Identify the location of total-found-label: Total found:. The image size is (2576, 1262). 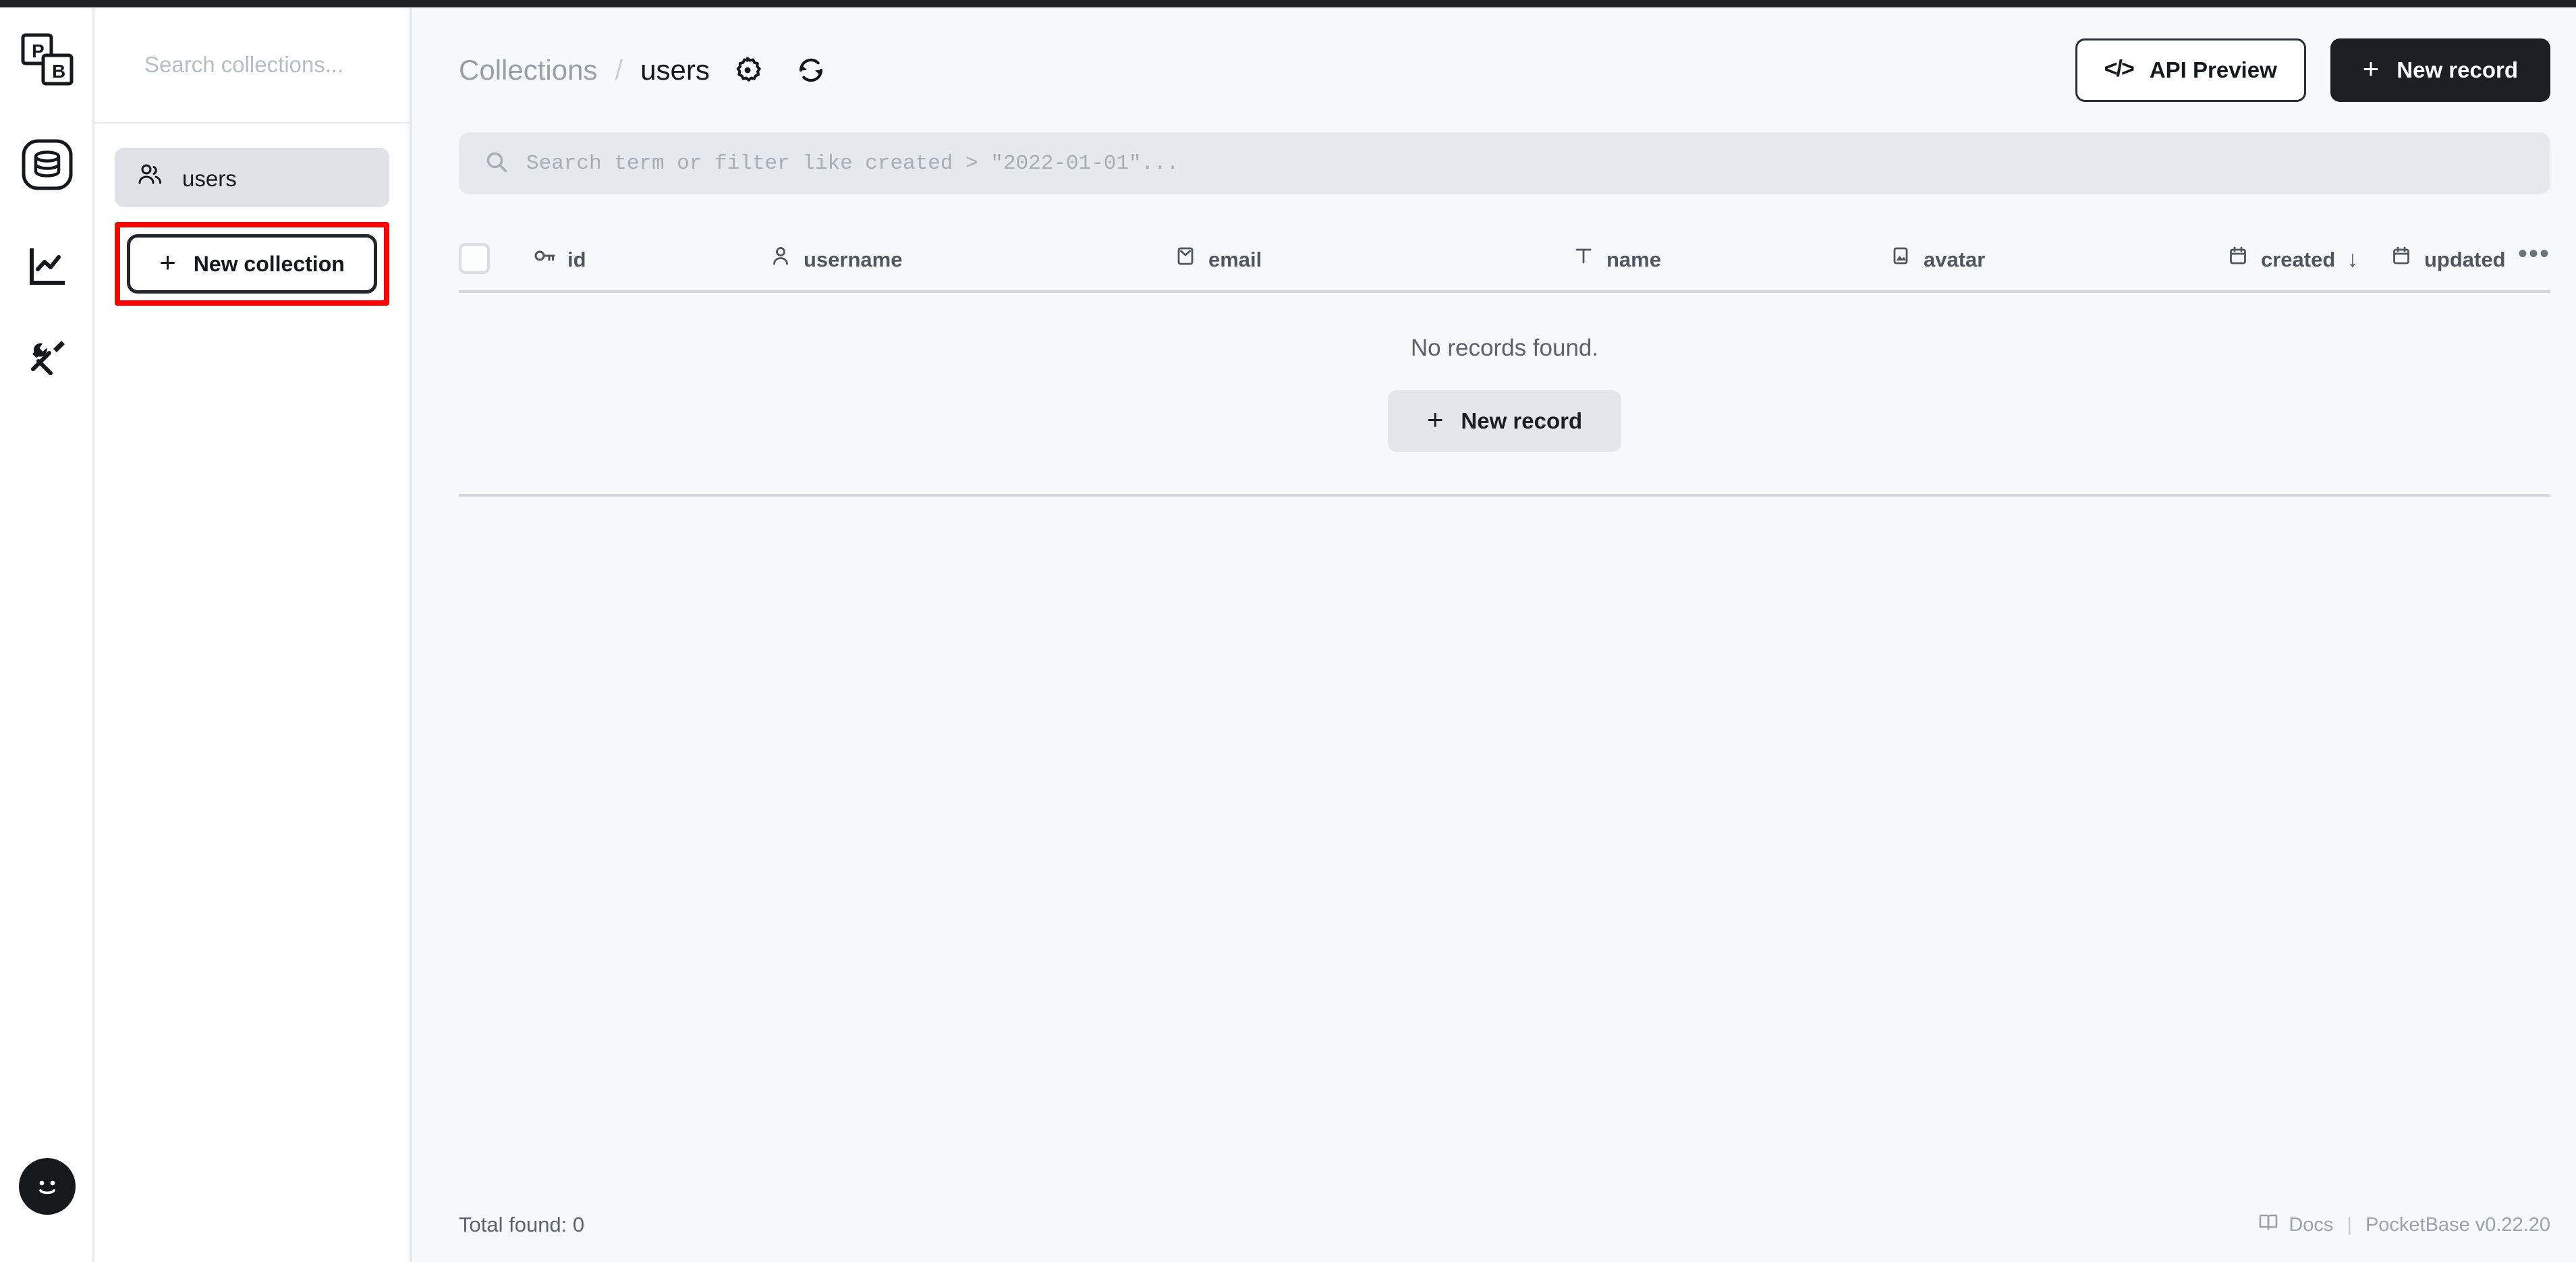
(513, 1225).